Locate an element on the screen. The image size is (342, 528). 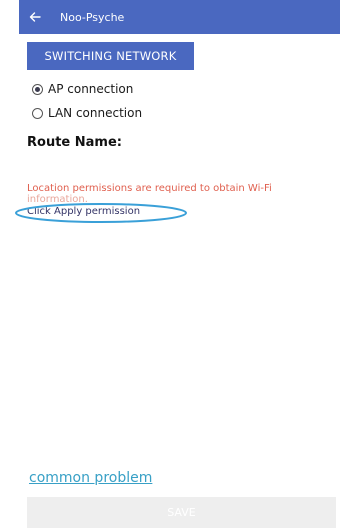
switching-network-button: SWITCHING NETWORK is located at coordinates (110, 56).